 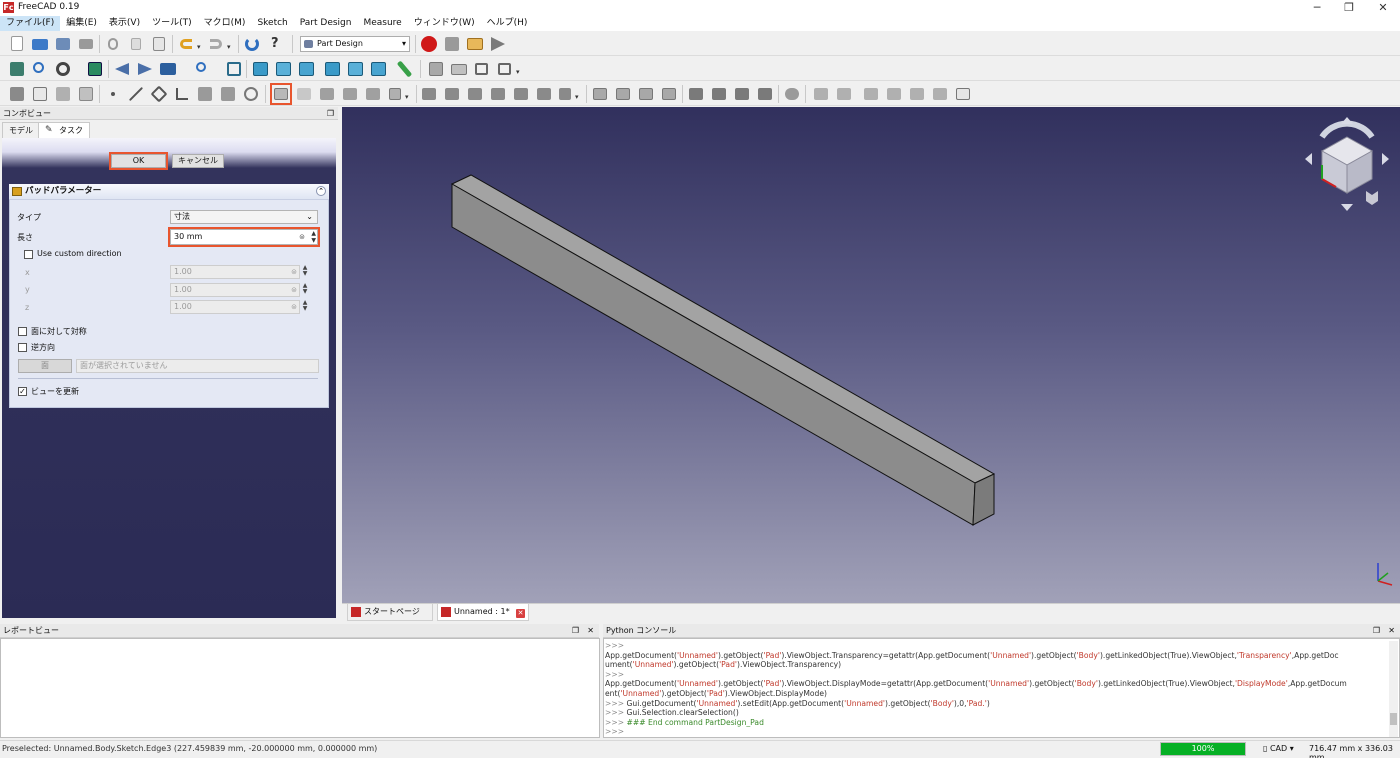 What do you see at coordinates (235, 307) in the screenshot?
I see `z-input: 1.00 ⊜` at bounding box center [235, 307].